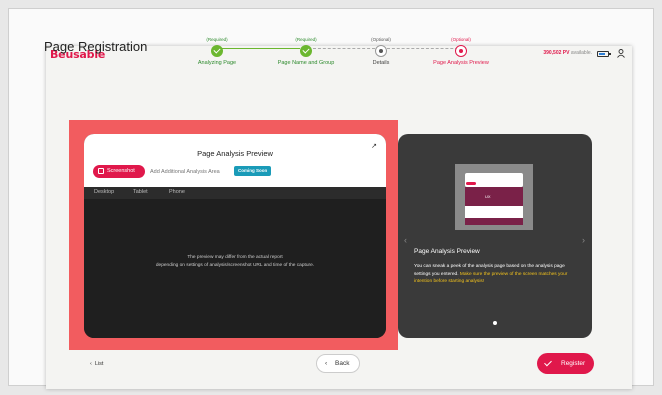  What do you see at coordinates (374, 146) in the screenshot?
I see `expand-icon: ↗︎` at bounding box center [374, 146].